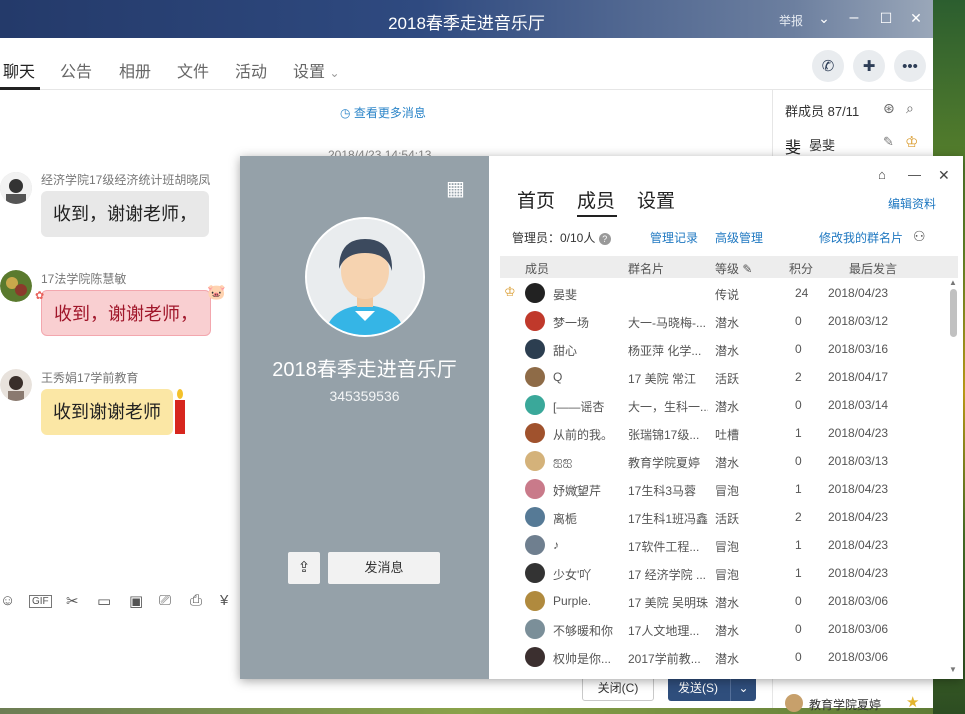 This screenshot has width=965, height=714. What do you see at coordinates (104, 601) in the screenshot?
I see `folder-icon: ▭` at bounding box center [104, 601].